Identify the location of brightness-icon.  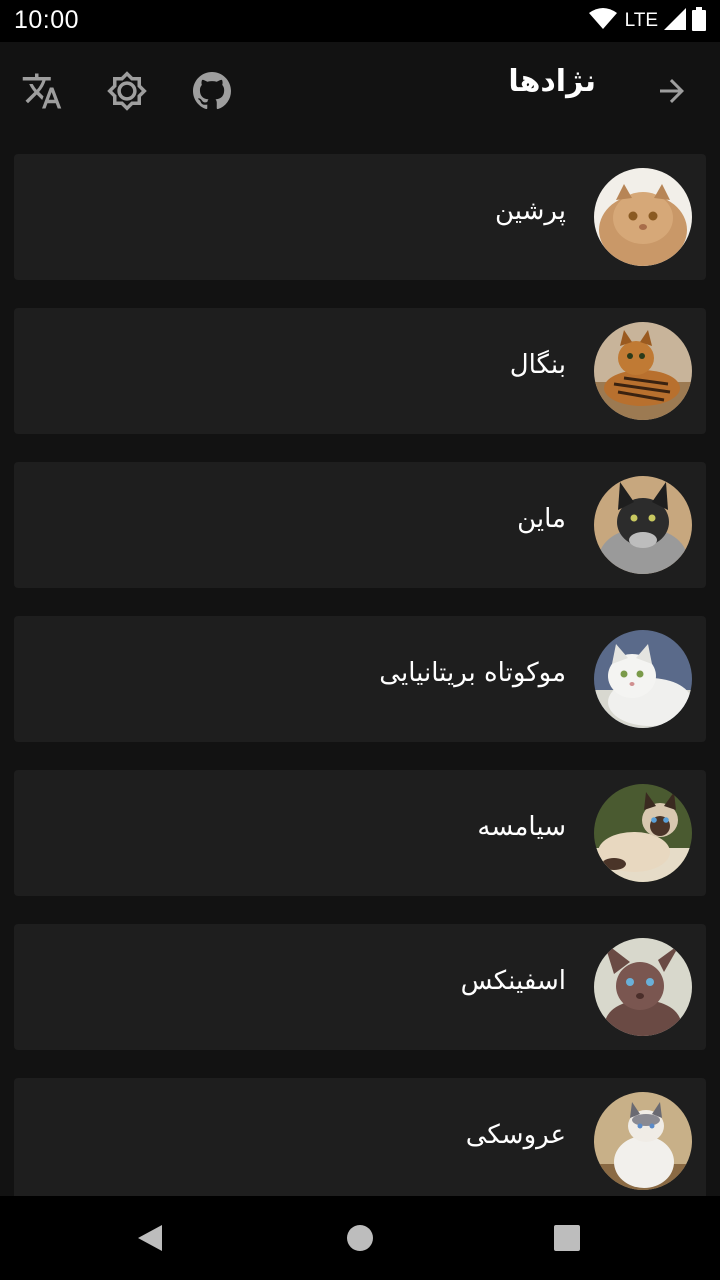
(127, 91).